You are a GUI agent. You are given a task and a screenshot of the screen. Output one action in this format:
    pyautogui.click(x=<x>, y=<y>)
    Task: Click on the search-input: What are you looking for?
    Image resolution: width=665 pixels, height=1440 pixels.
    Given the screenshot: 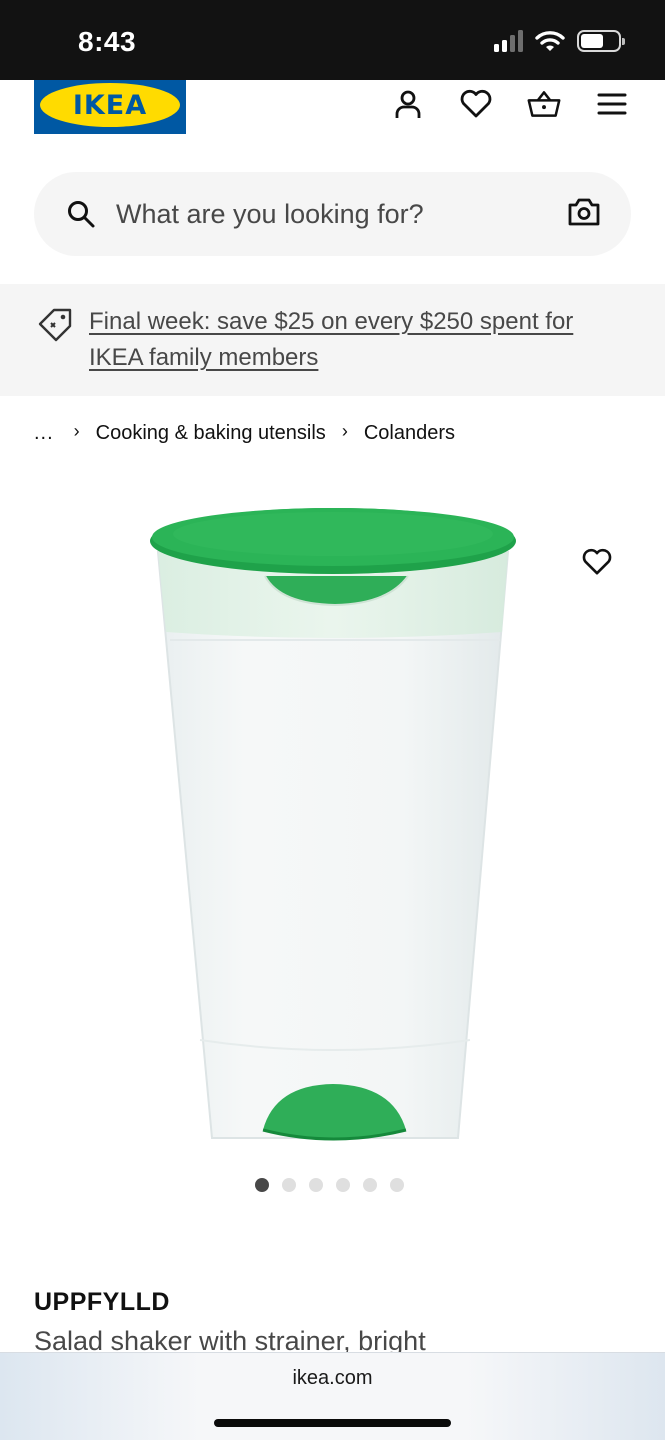 What is the action you would take?
    pyautogui.click(x=270, y=214)
    